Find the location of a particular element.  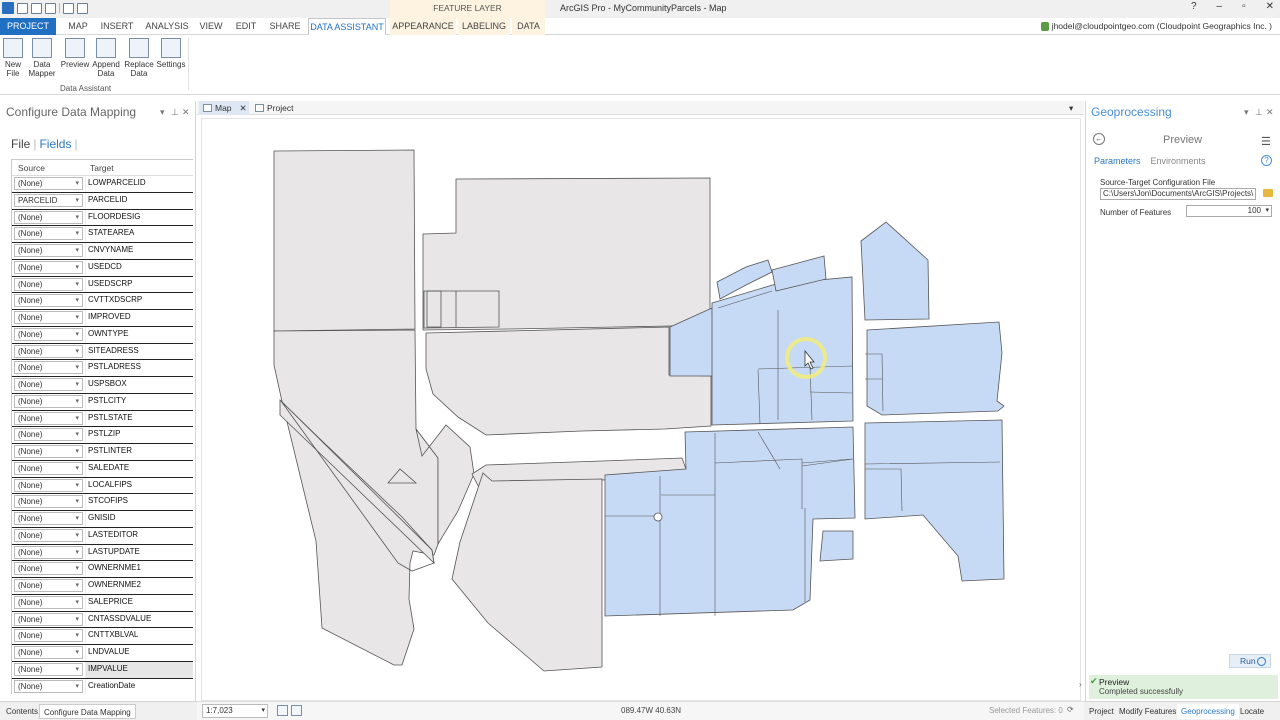

browse-folder-icon is located at coordinates (1268, 193).